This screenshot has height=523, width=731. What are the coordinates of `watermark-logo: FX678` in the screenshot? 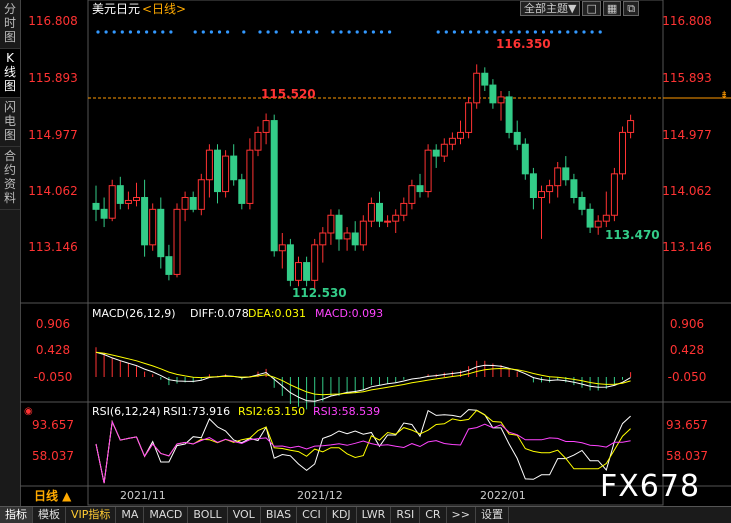 It's located at (650, 486).